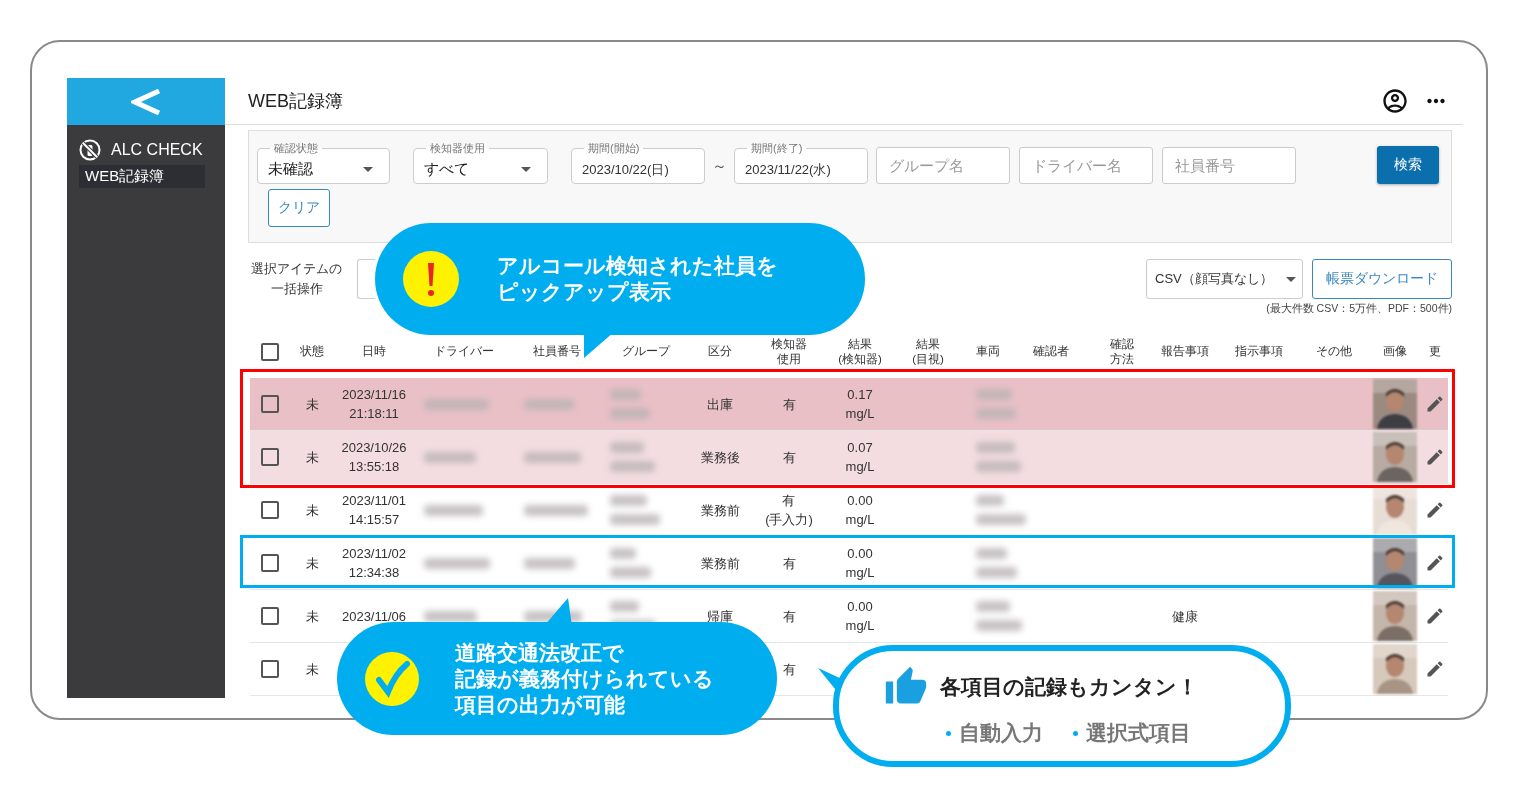 The image size is (1520, 806). What do you see at coordinates (480, 162) in the screenshot?
I see `select-field: 検知器使用 すべて` at bounding box center [480, 162].